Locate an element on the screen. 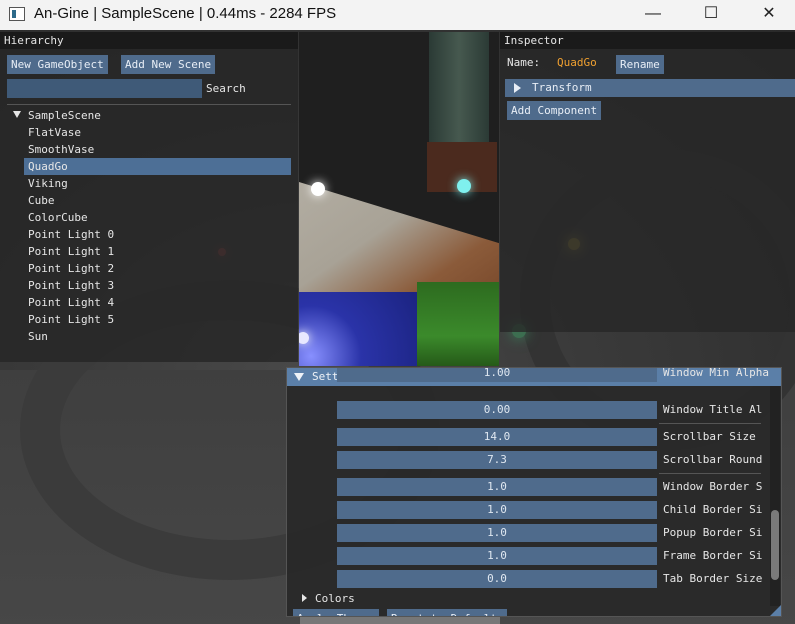  apply-theme-button: Apply Theme is located at coordinates (336, 612).